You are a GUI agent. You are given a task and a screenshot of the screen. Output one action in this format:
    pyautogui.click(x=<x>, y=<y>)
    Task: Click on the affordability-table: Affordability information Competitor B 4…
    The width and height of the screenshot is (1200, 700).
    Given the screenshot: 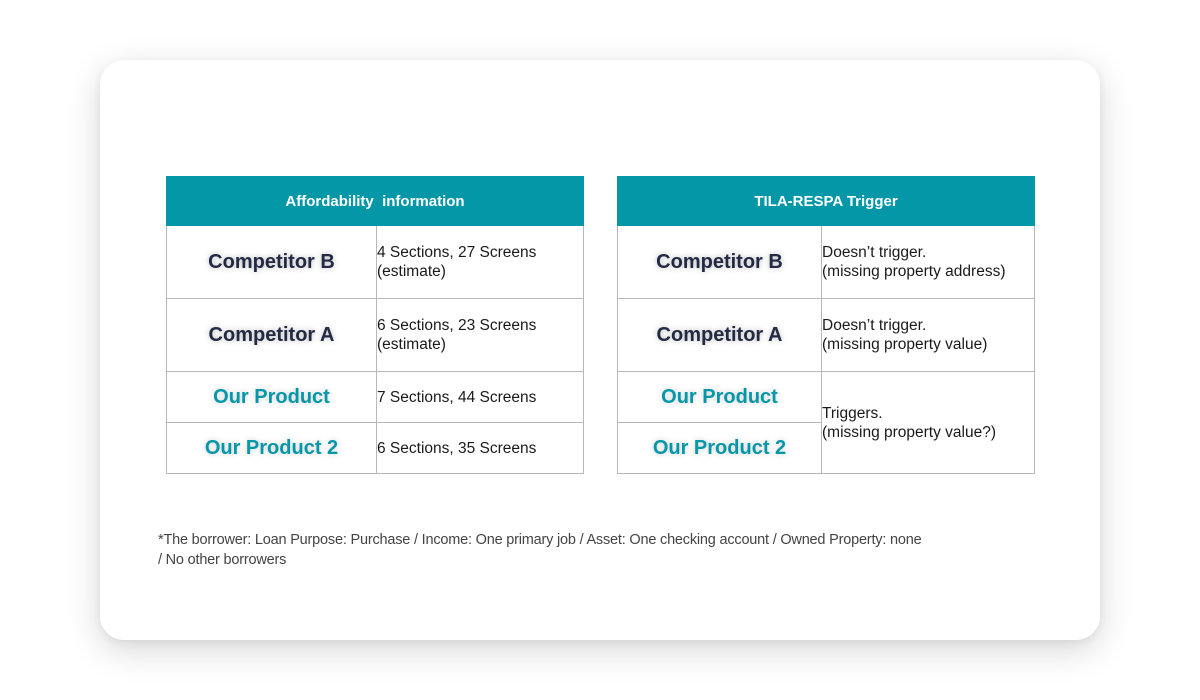 What is the action you would take?
    pyautogui.click(x=375, y=325)
    